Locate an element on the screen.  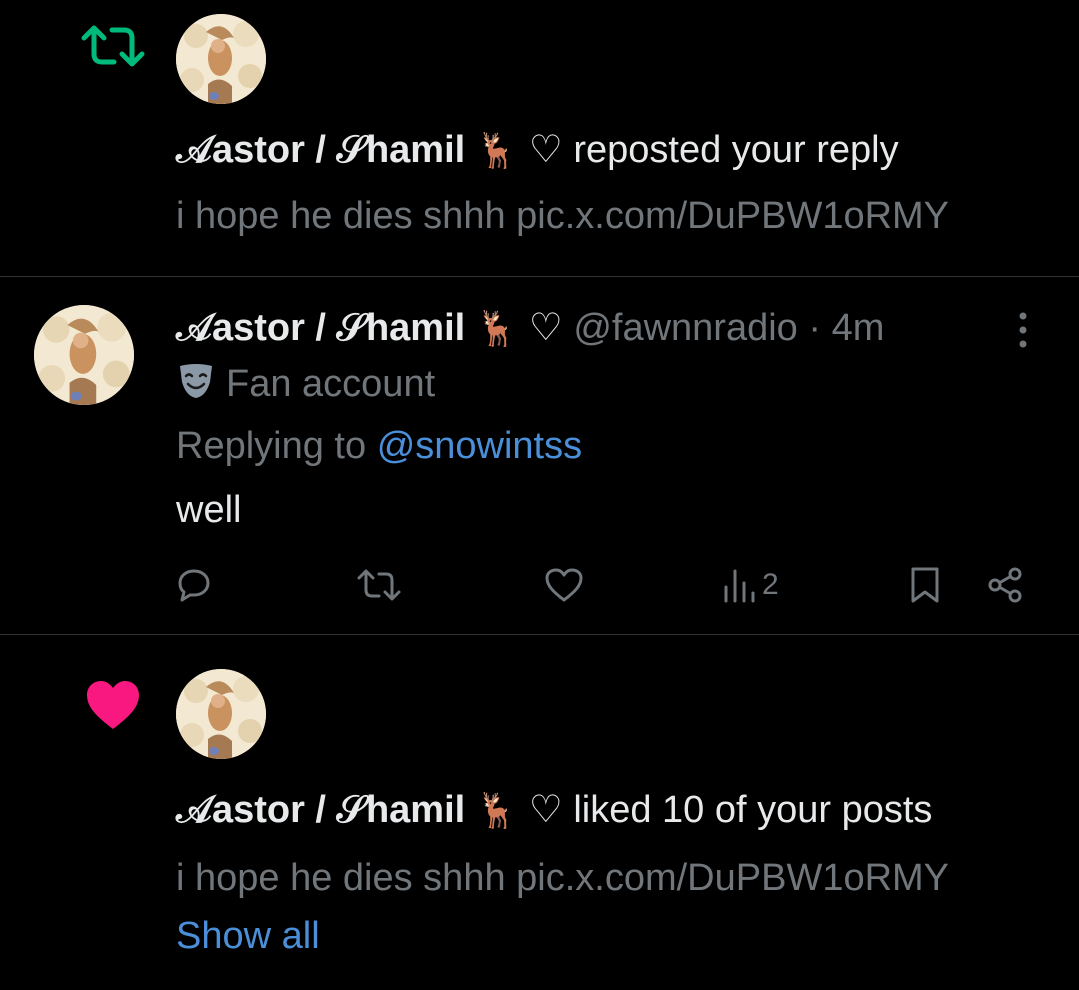
views-icon is located at coordinates (739, 586).